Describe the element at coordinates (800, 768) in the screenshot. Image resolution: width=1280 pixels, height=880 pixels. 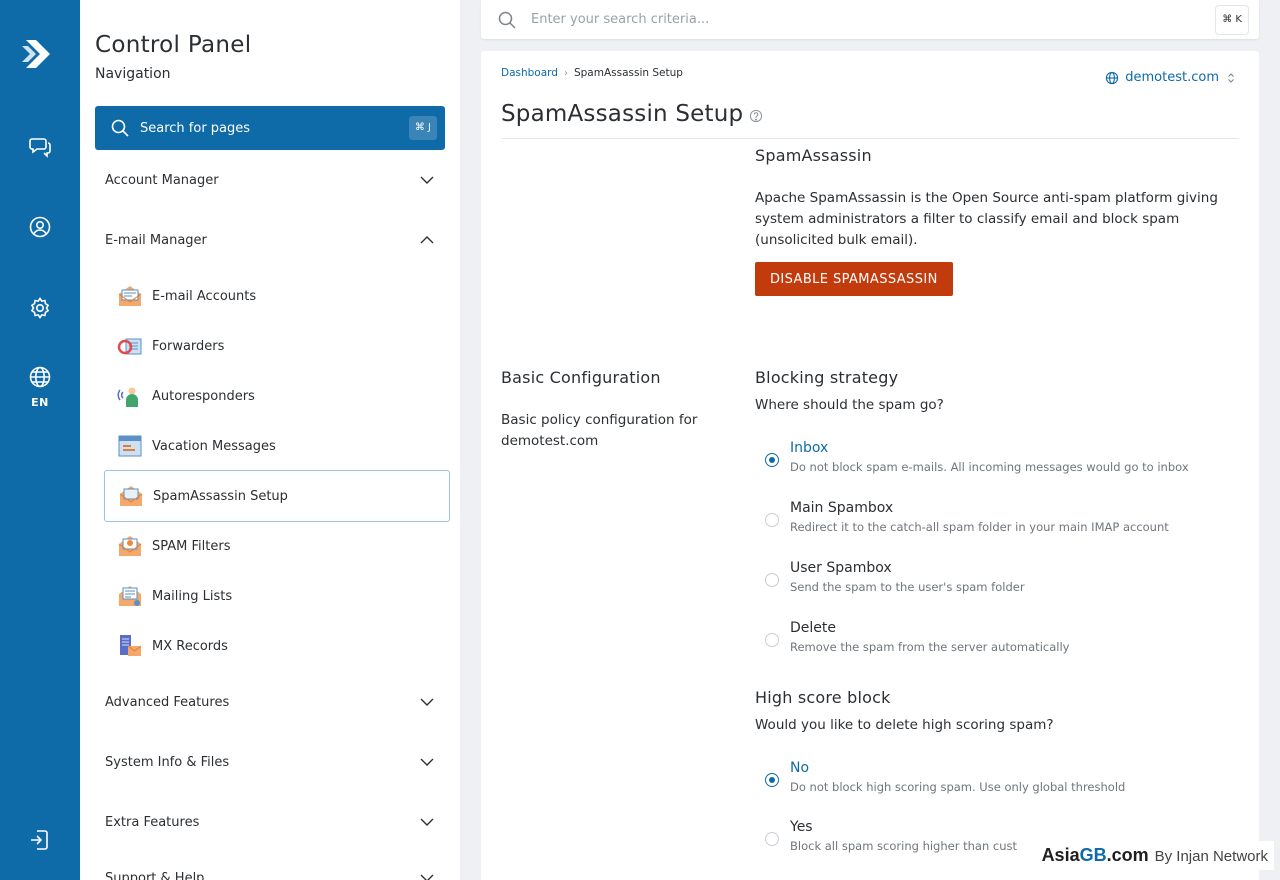
I see `radio-label: No` at that location.